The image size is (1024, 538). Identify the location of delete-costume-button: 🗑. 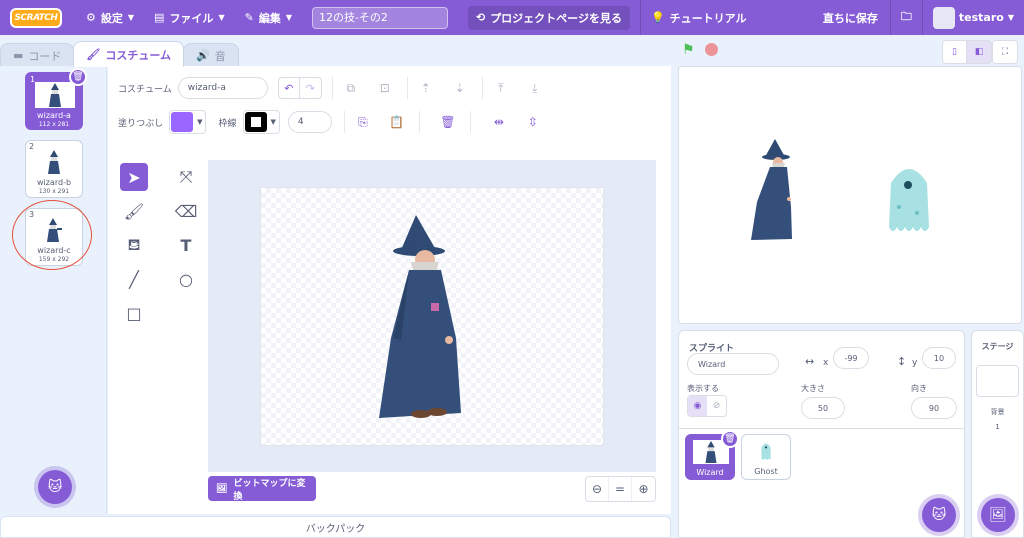
(78, 77).